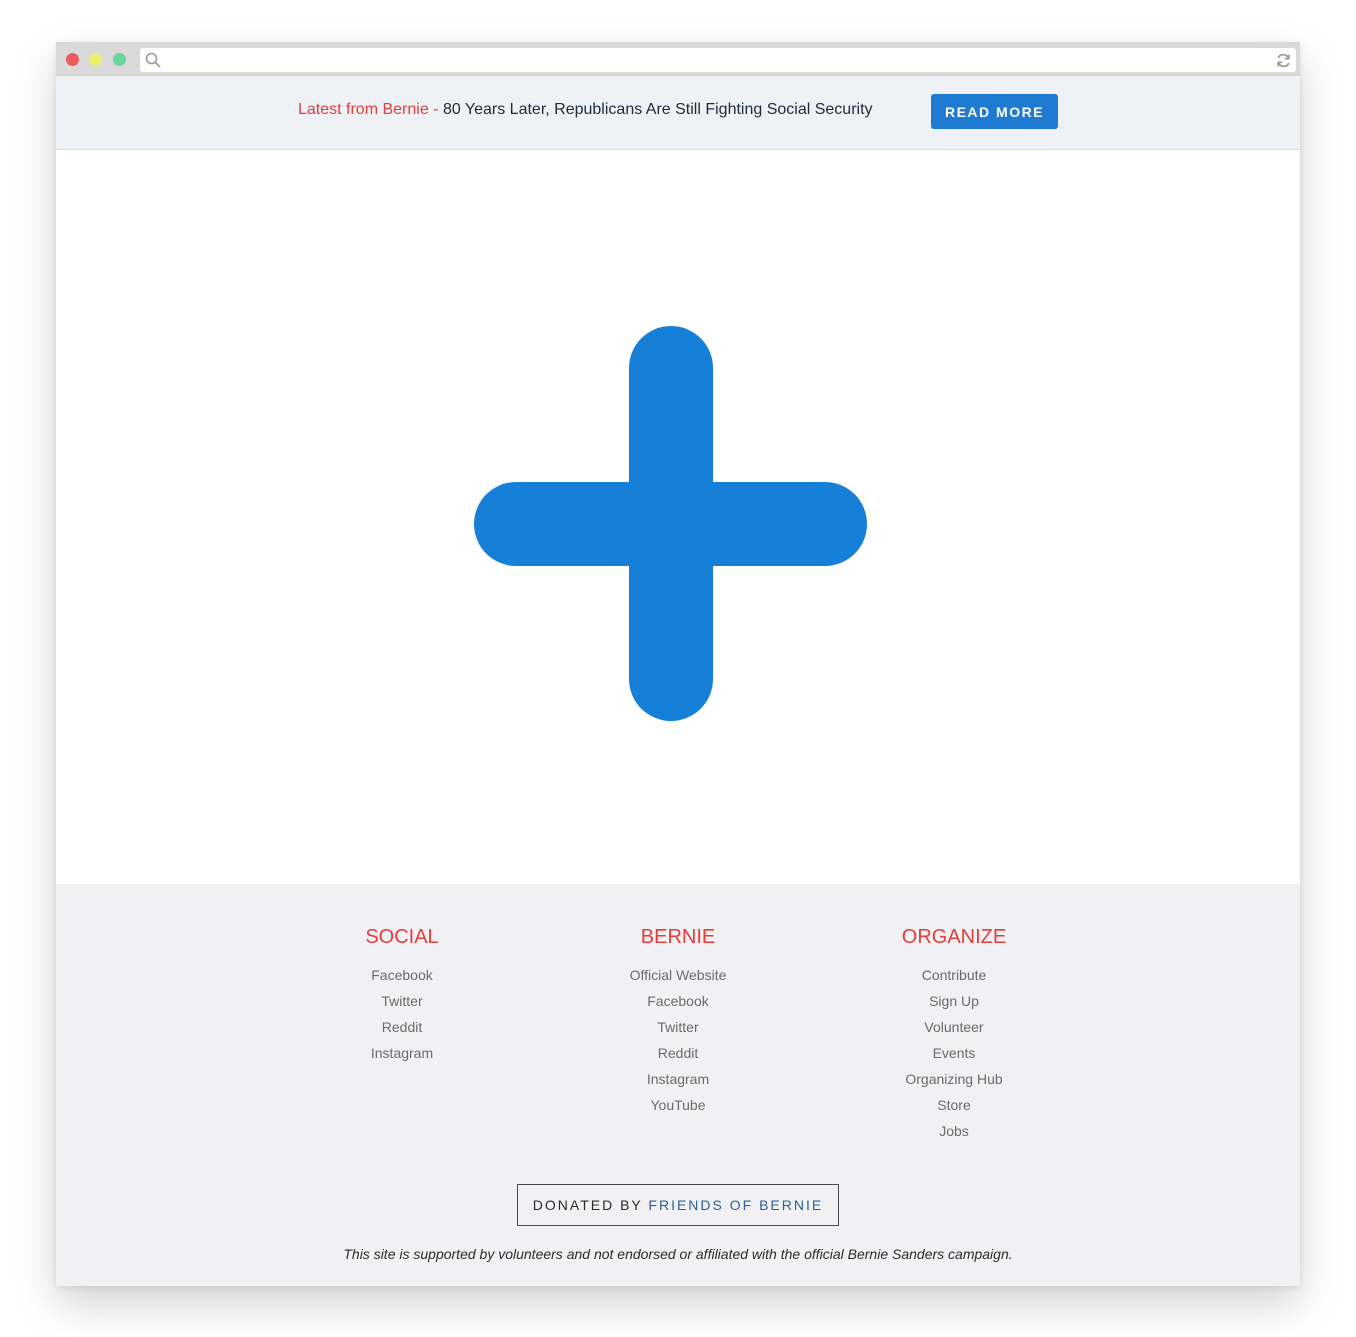 This screenshot has height=1337, width=1356. Describe the element at coordinates (1283, 60) in the screenshot. I see `reload-icon` at that location.